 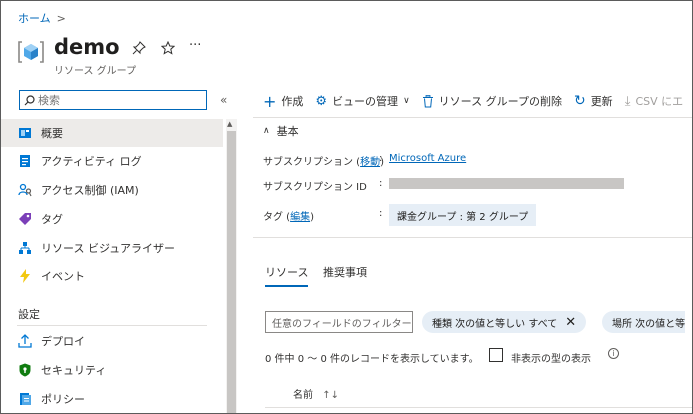 I want to click on export-csv-button: ⤓ CSV にエ, so click(x=654, y=101).